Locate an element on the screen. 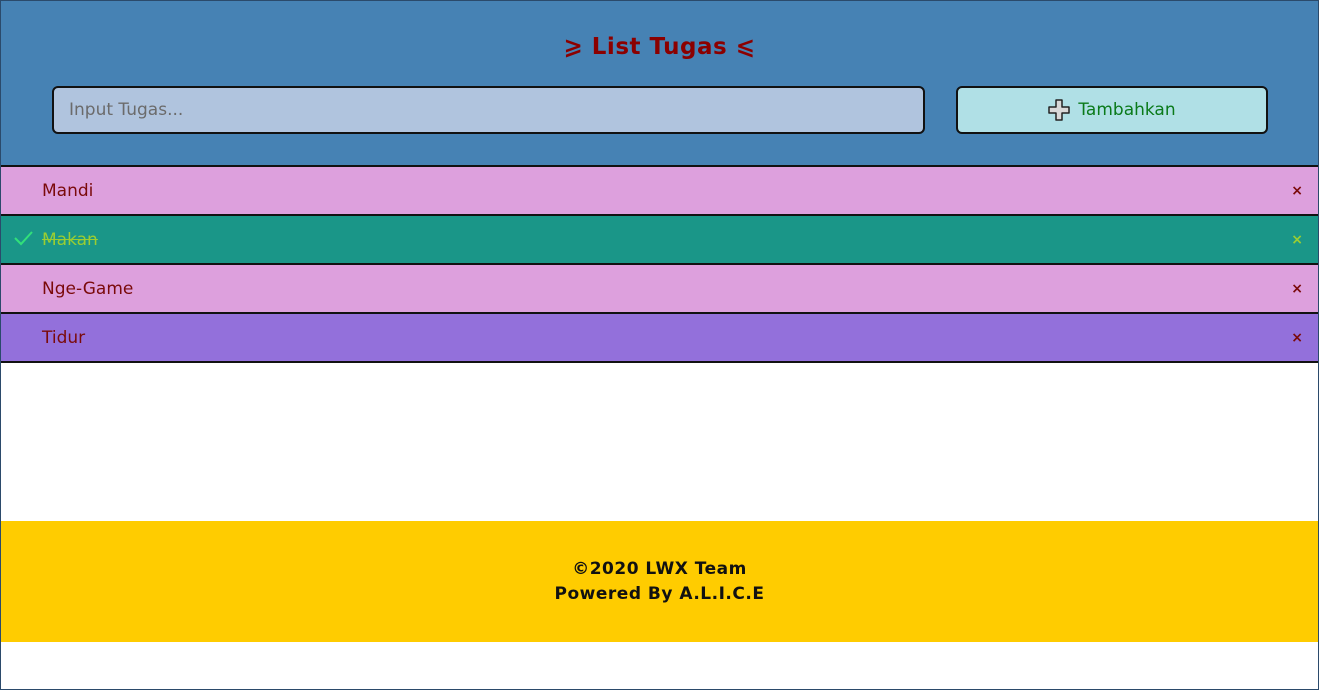  task-item: Tidur × is located at coordinates (659, 337).